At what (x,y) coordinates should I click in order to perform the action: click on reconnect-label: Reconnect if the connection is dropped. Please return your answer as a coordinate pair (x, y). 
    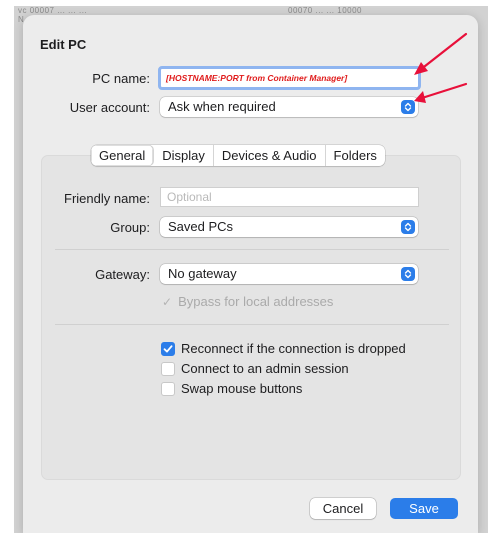
    Looking at the image, I should click on (293, 348).